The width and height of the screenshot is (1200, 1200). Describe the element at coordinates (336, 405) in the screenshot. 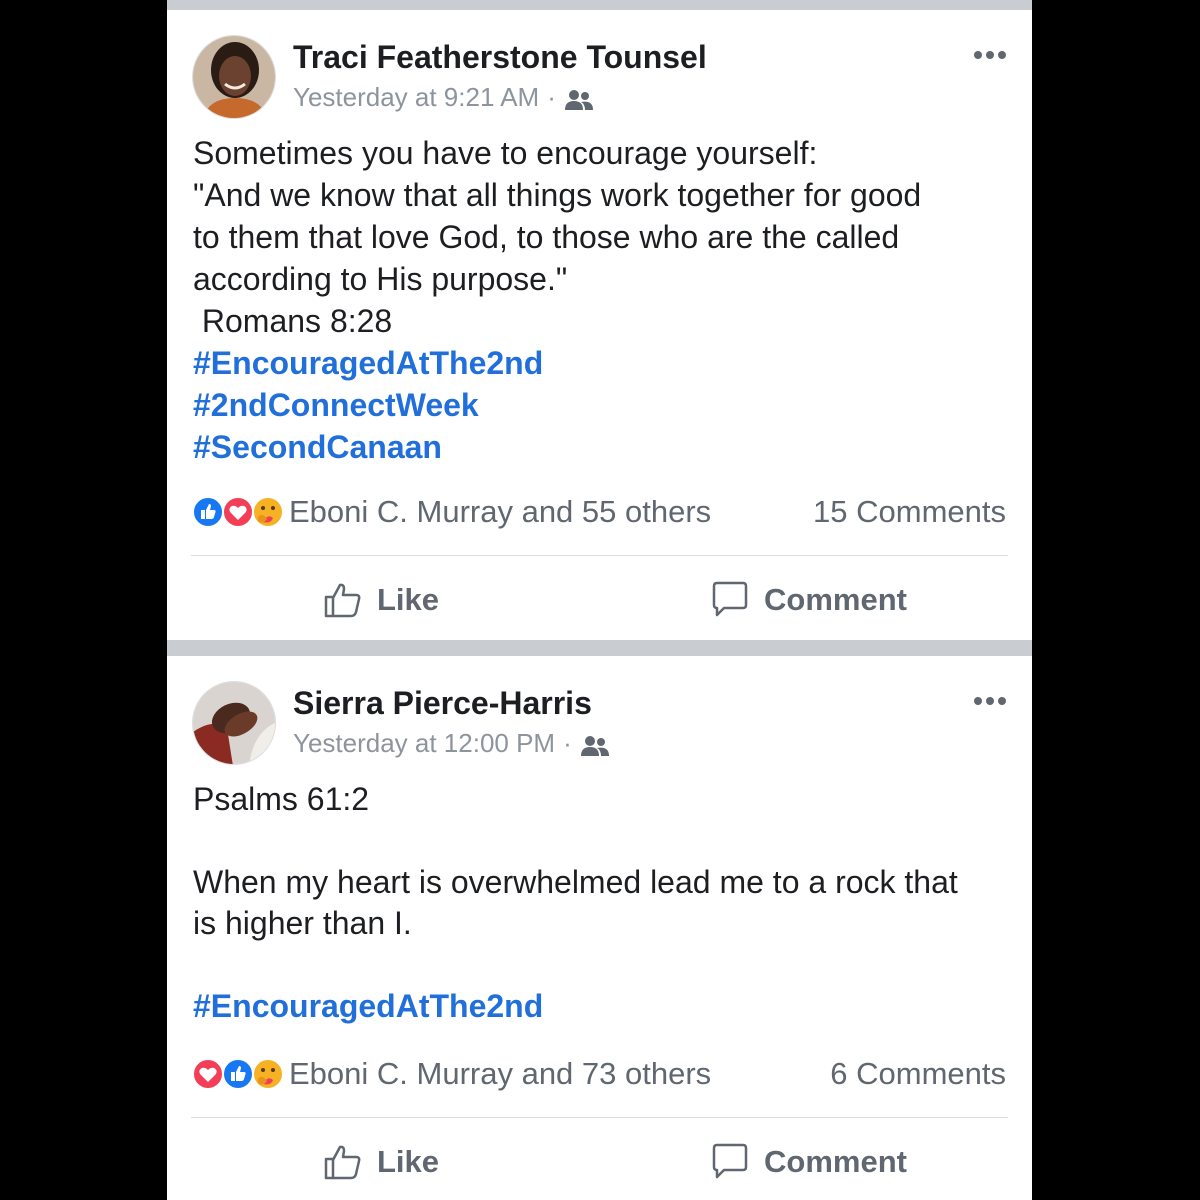

I see `hashtag-link: #2ndConnectWeek` at that location.